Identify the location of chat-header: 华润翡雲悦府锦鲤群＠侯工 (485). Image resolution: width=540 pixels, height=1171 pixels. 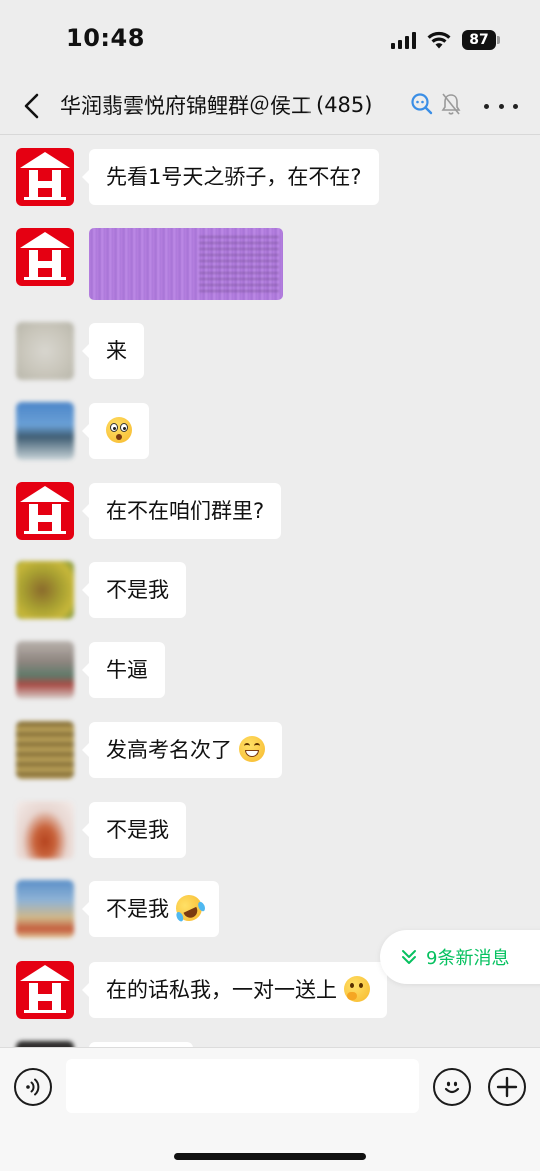
(270, 106).